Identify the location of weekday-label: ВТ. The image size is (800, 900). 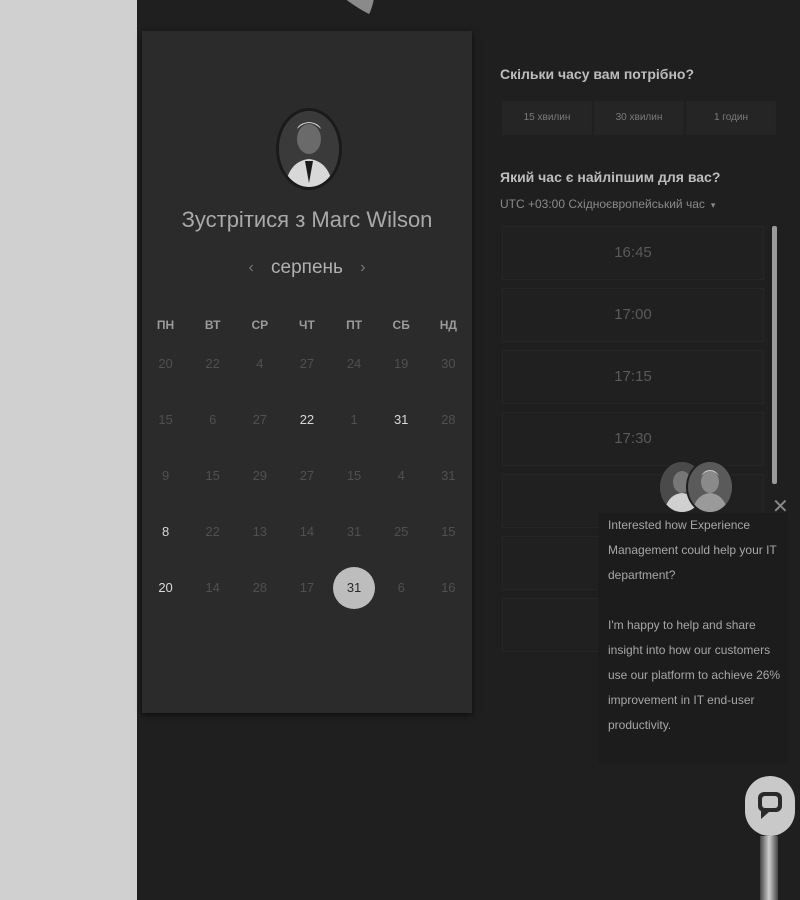
(212, 325).